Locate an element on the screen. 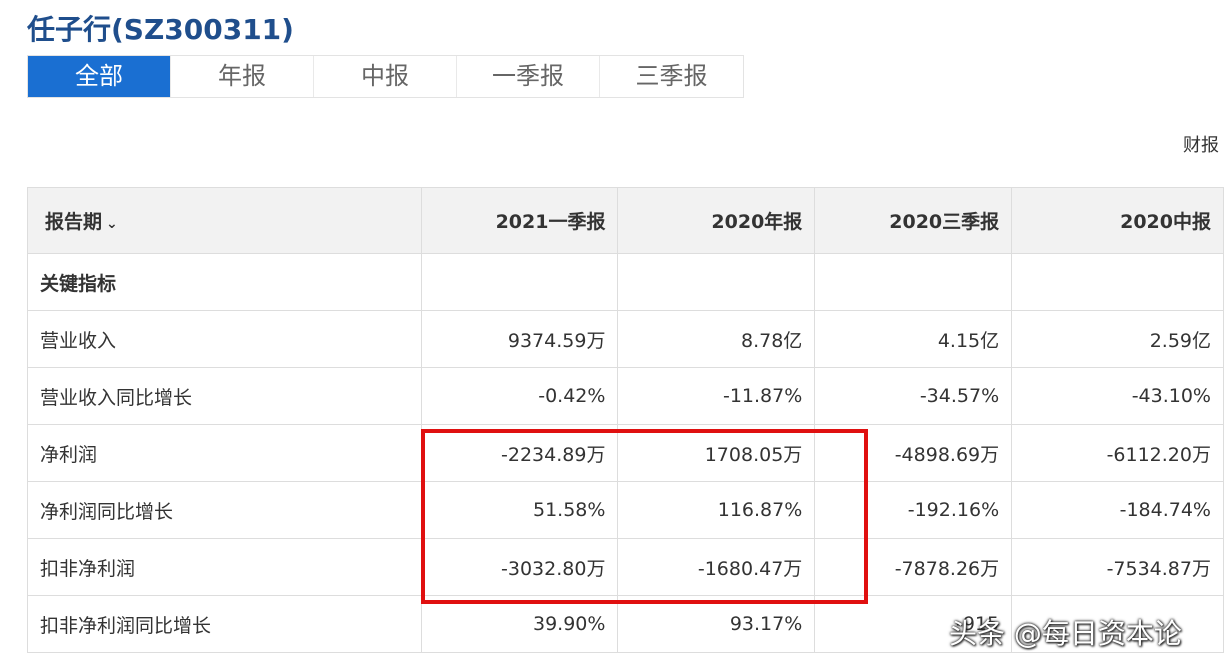  table-cell: -43.10% is located at coordinates (1117, 396).